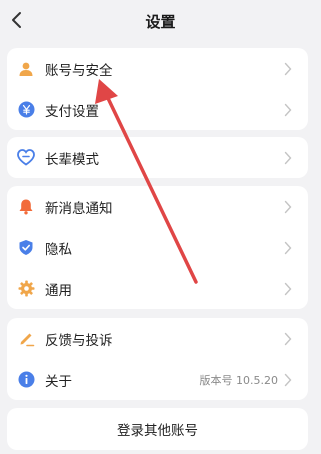  Describe the element at coordinates (79, 70) in the screenshot. I see `settings-item-label: 账号与安全` at that location.